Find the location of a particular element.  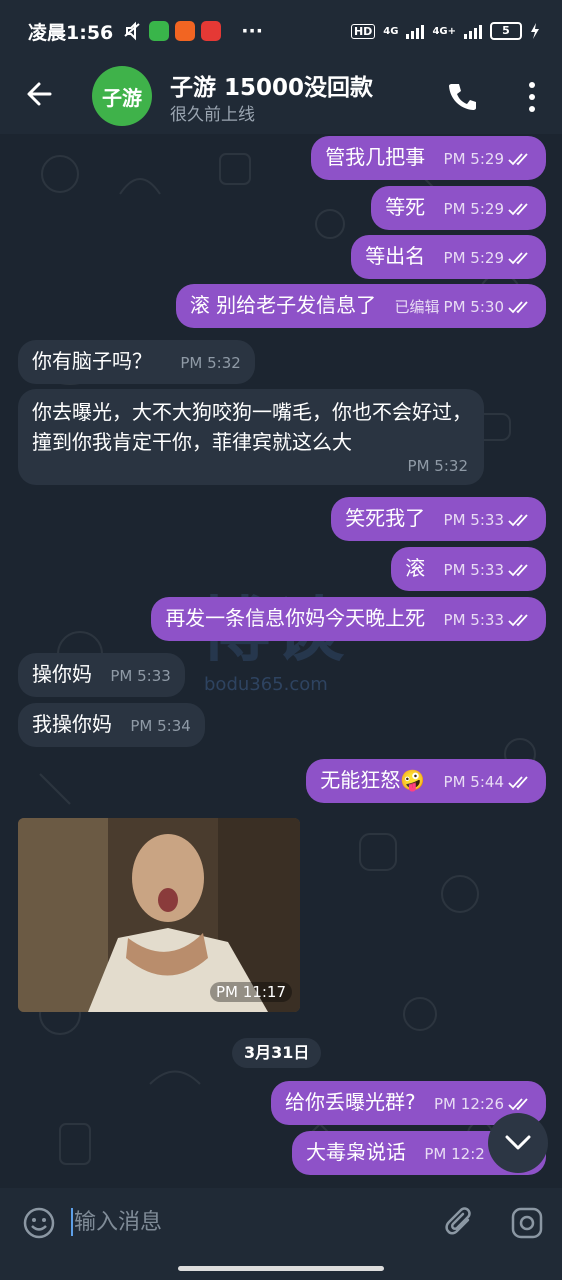

message-bubble-incoming: 你有脑子吗？ PM 5:32 is located at coordinates (136, 362).